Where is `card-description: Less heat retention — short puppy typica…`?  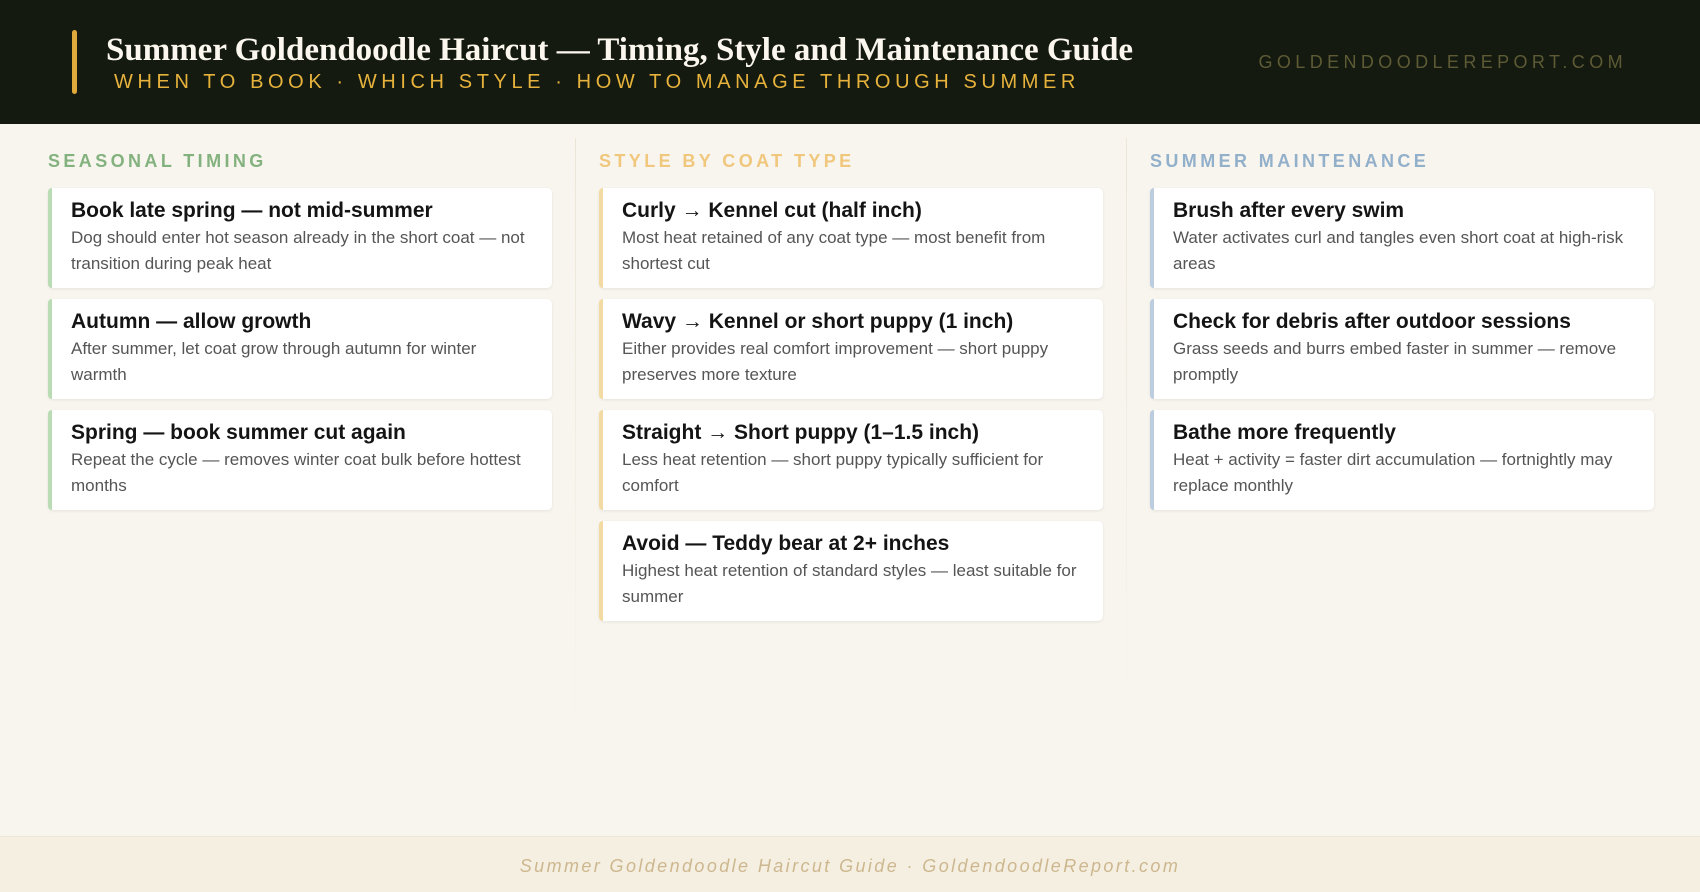
card-description: Less heat retention — short puppy typica… is located at coordinates (833, 472).